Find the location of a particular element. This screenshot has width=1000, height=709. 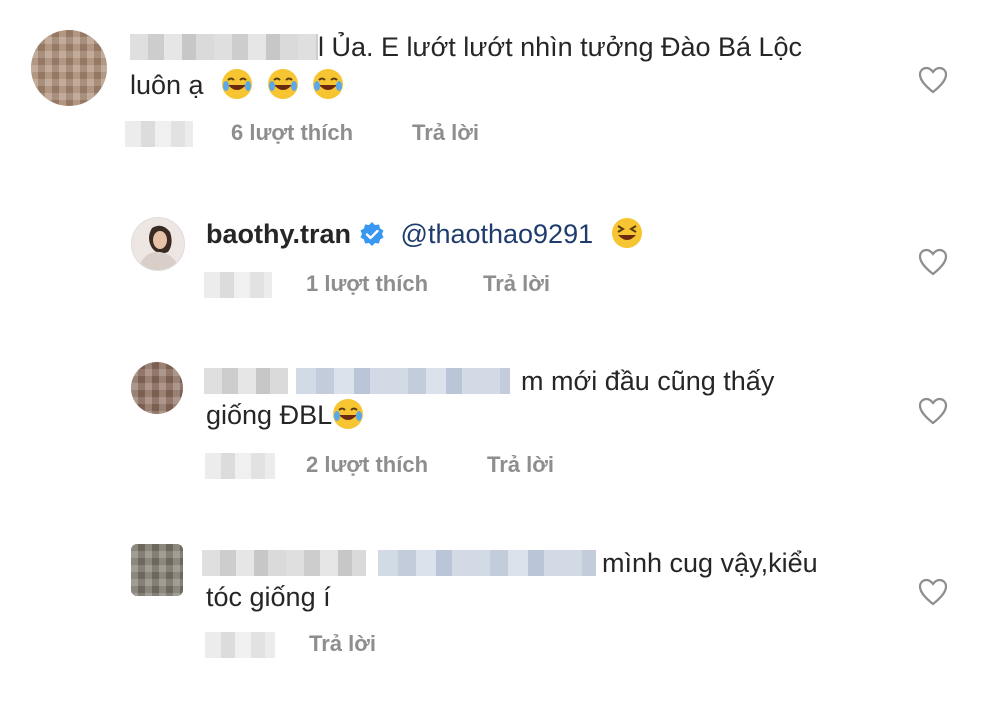

username: baothy.tran is located at coordinates (278, 234).